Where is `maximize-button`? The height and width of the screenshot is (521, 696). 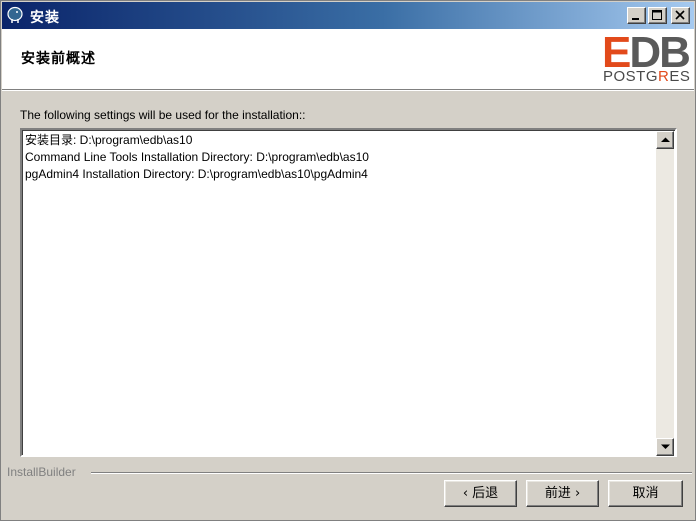
maximize-button is located at coordinates (657, 15).